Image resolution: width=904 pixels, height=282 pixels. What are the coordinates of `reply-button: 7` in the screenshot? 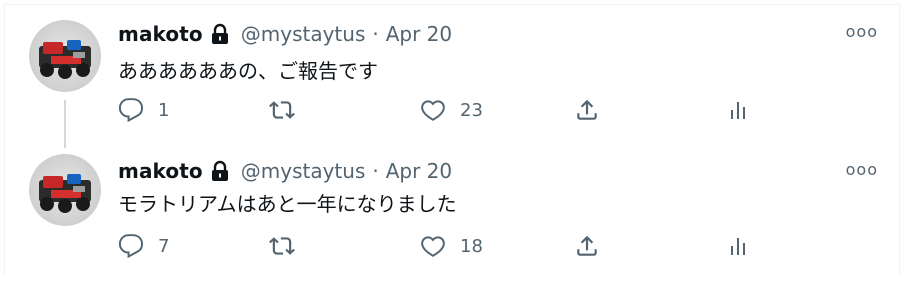 It's located at (143, 246).